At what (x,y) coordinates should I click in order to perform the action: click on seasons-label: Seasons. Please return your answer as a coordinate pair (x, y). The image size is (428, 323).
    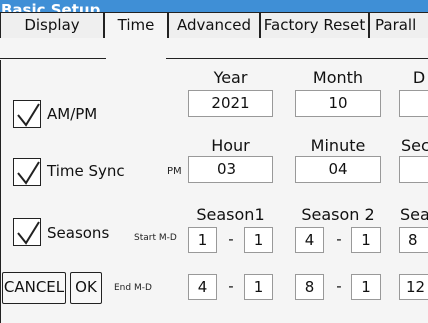
    Looking at the image, I should click on (78, 233).